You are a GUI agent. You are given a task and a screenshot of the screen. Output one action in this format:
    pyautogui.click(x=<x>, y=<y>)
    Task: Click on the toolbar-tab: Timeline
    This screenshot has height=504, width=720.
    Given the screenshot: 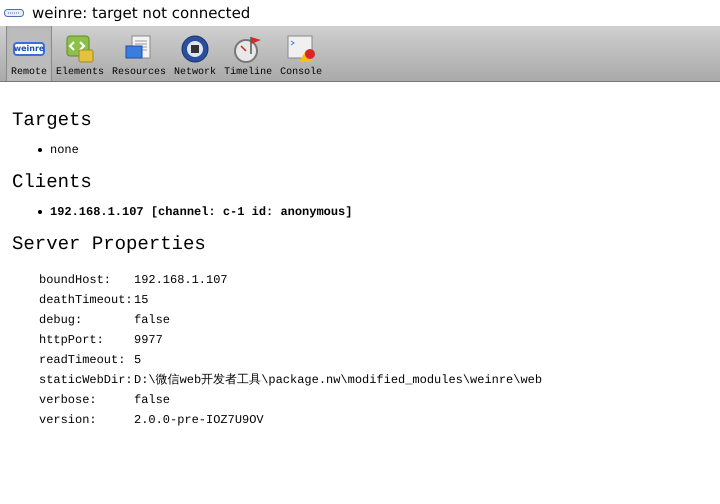 What is the action you would take?
    pyautogui.click(x=248, y=53)
    